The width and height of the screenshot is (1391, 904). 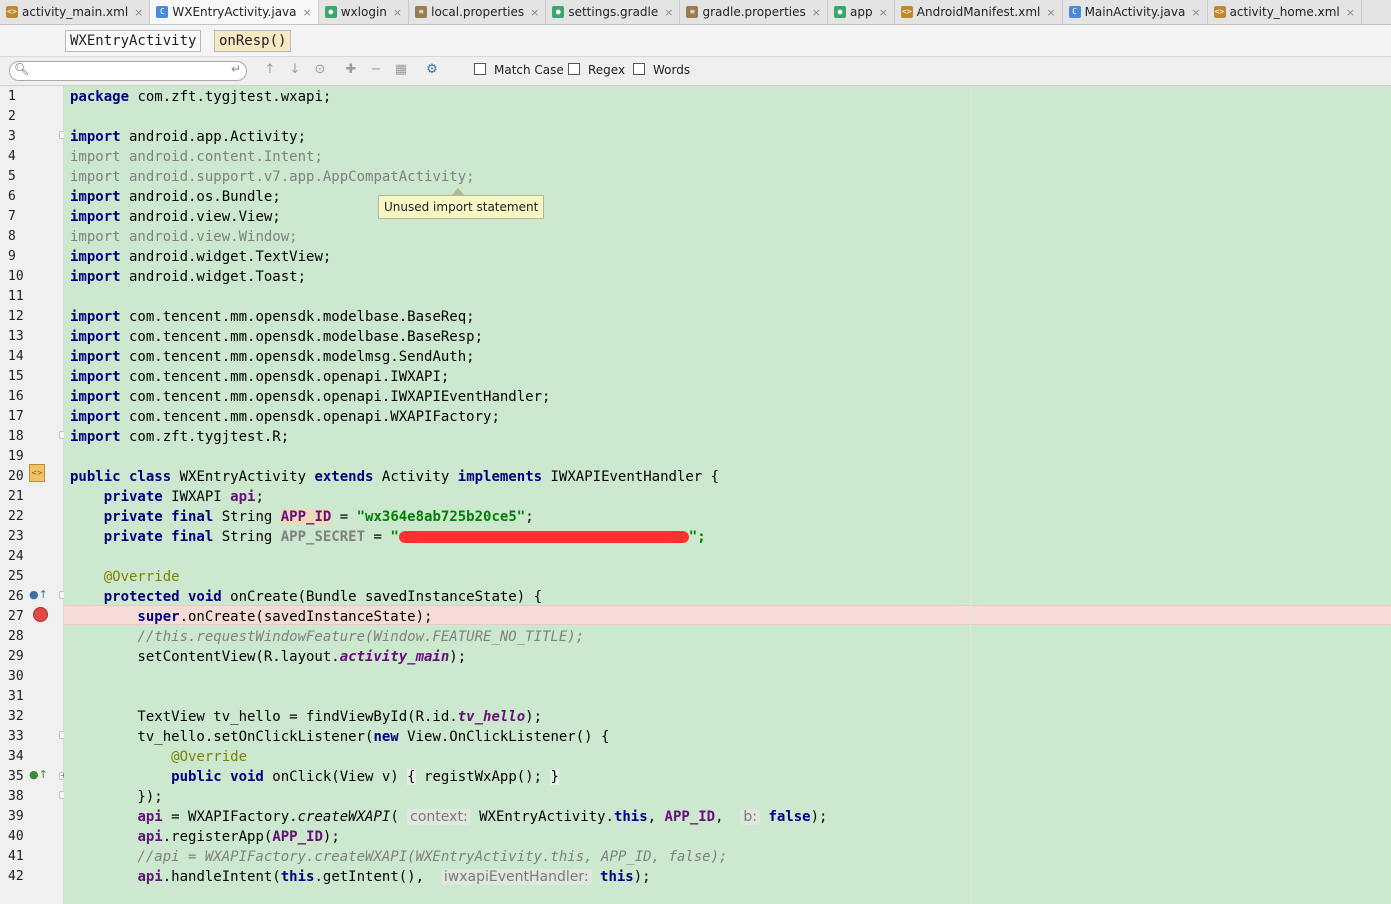 What do you see at coordinates (23, 297) in the screenshot?
I see `line-number: 11` at bounding box center [23, 297].